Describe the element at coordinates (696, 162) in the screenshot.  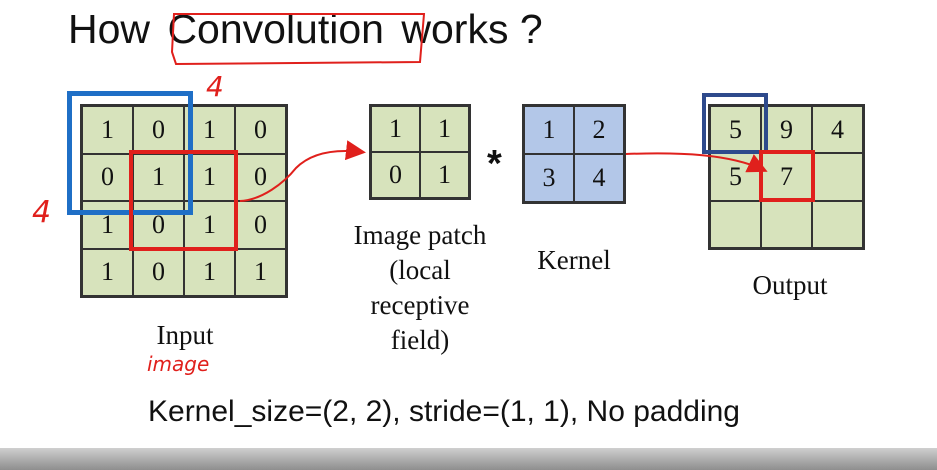
I see `arrow-kernel-to-output` at that location.